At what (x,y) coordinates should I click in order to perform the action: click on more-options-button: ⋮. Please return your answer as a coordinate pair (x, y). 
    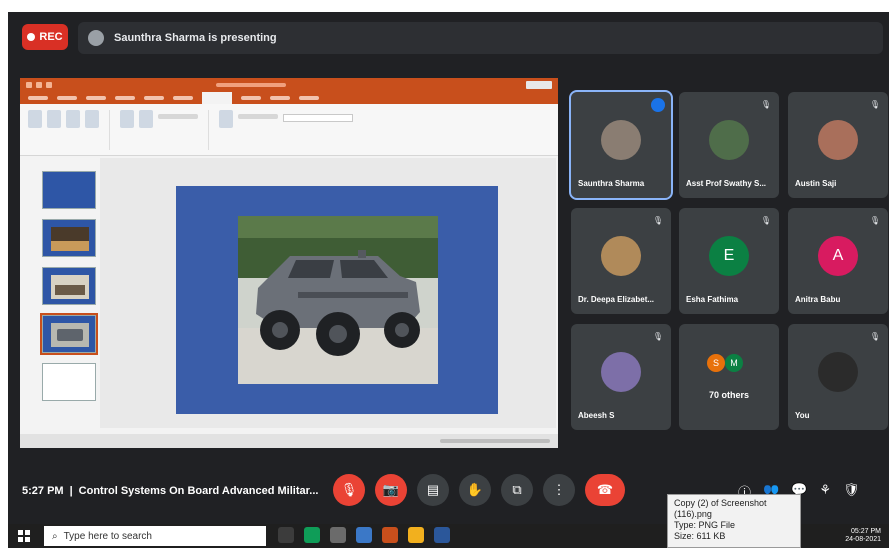
    Looking at the image, I should click on (559, 490).